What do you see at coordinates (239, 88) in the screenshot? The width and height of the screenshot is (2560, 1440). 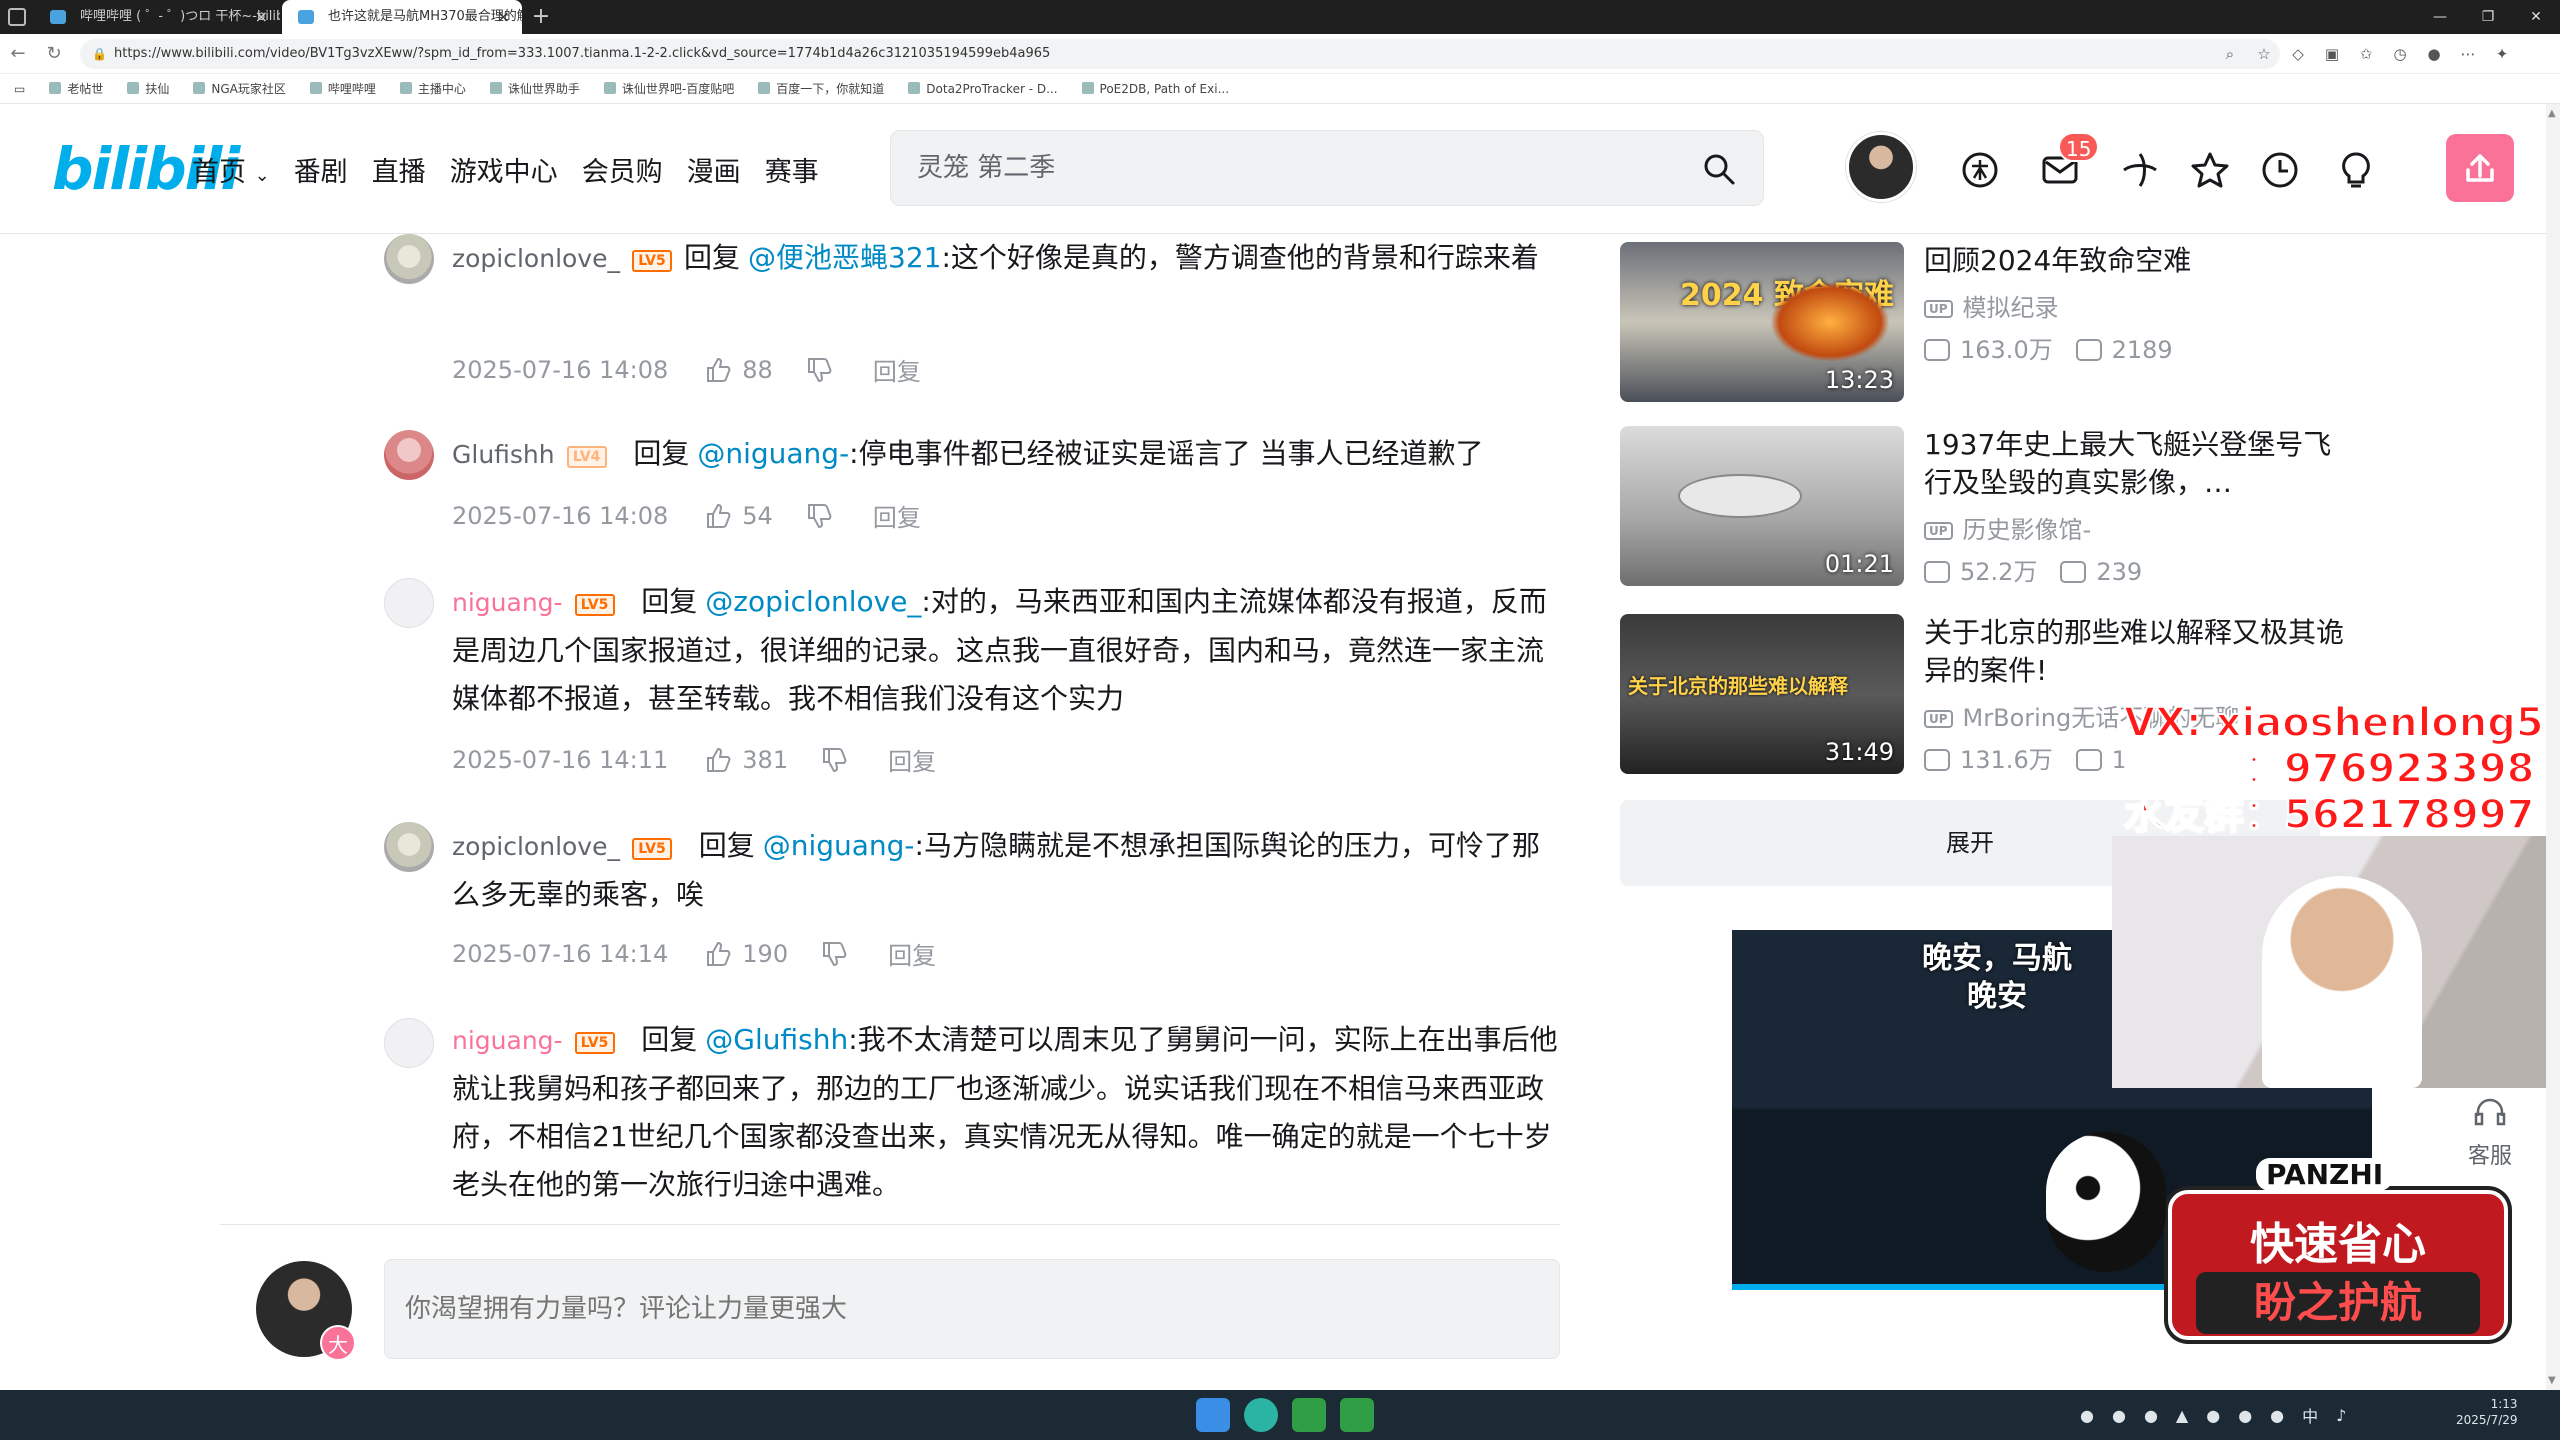 I see `bookmark: NGA玩家社区` at bounding box center [239, 88].